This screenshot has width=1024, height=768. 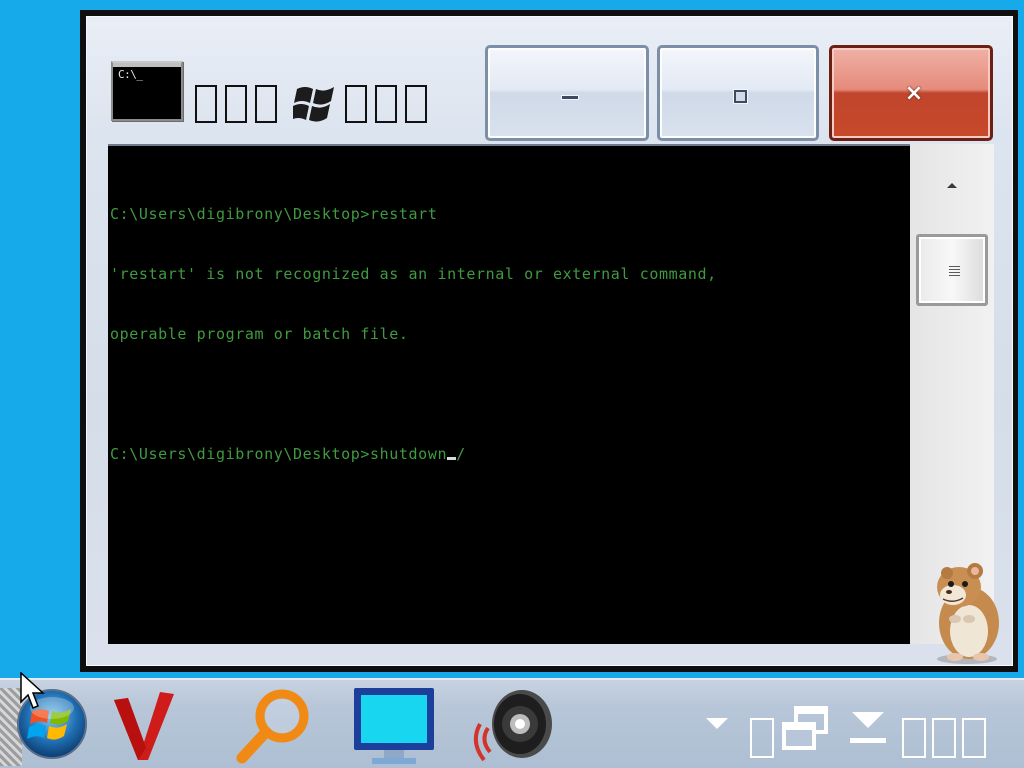 I want to click on maximize-button, so click(x=738, y=93).